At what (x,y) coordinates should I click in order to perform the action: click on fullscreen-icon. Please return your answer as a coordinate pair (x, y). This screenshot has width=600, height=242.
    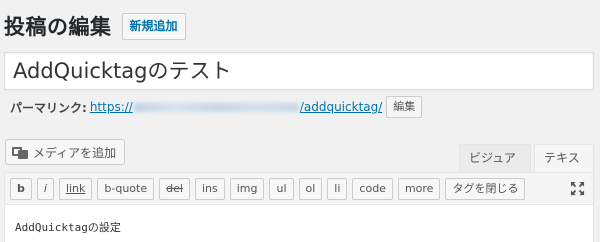
    Looking at the image, I should click on (577, 188).